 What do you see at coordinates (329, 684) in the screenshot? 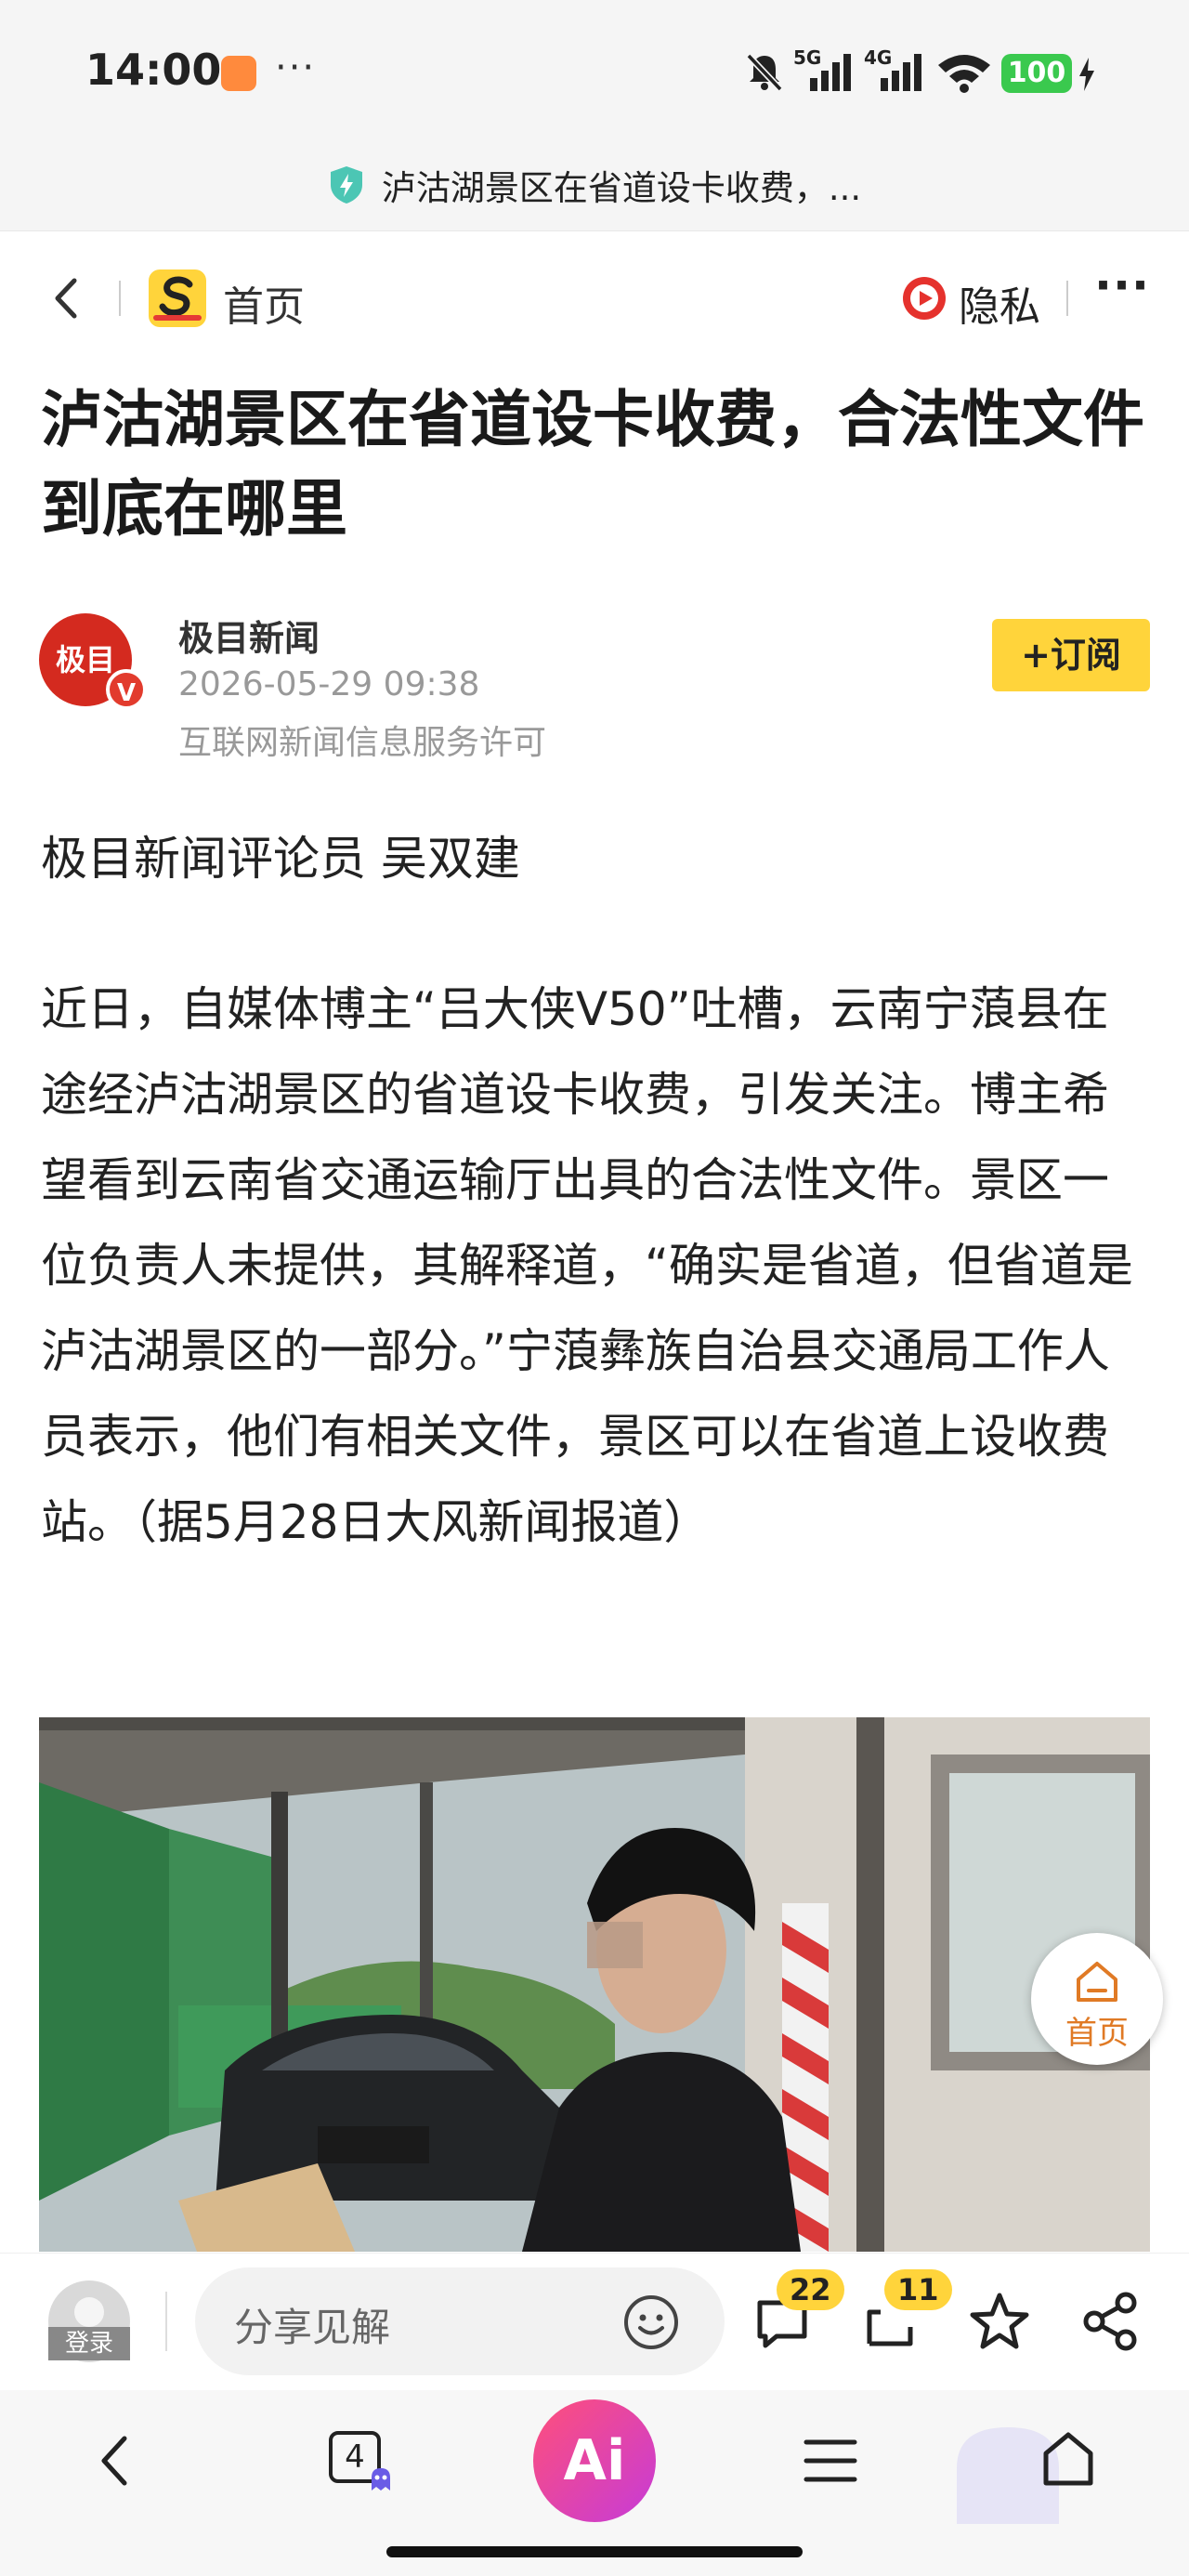
I see `publish-date: 2026-05-29 09:38` at bounding box center [329, 684].